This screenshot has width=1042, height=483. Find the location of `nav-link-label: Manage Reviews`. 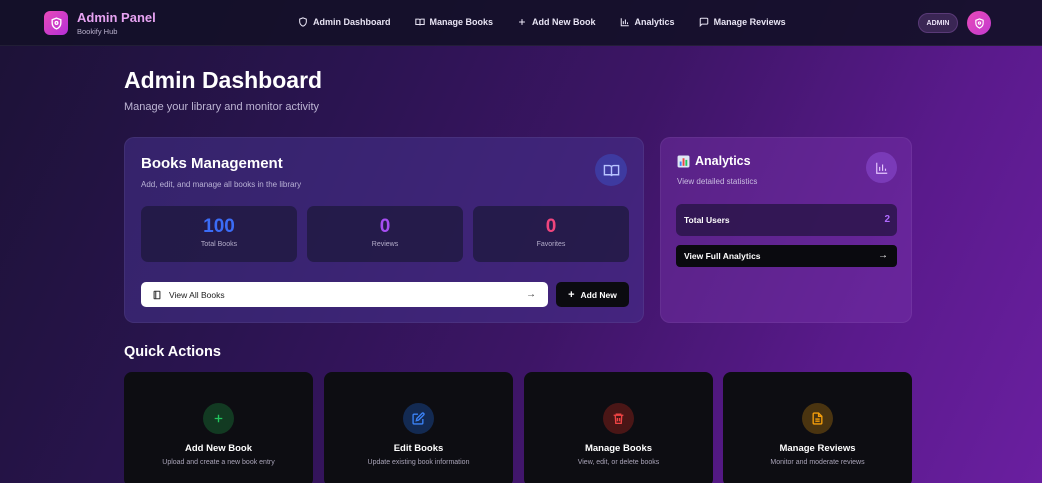

nav-link-label: Manage Reviews is located at coordinates (749, 22).